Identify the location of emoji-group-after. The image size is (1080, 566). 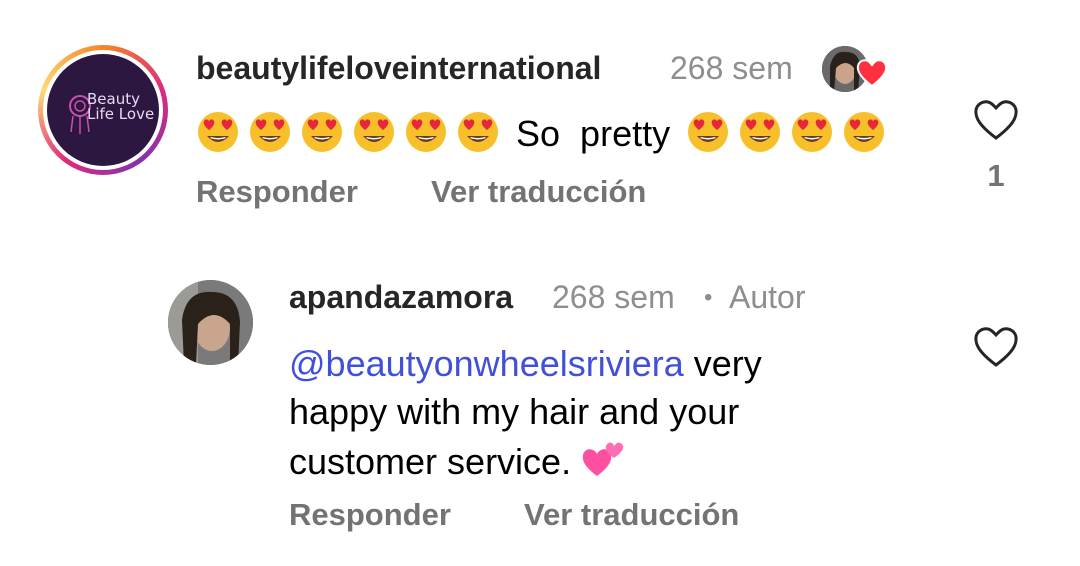
(786, 133).